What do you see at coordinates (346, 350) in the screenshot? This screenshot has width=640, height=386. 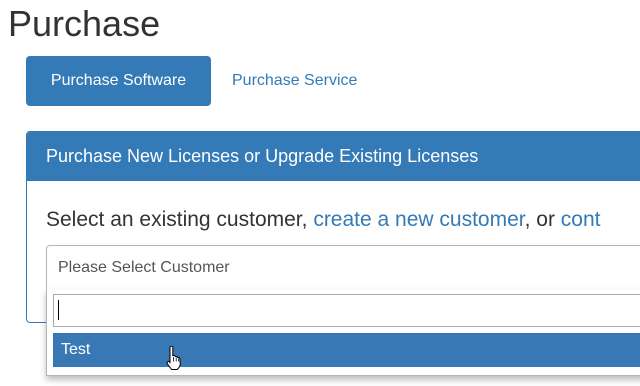 I see `dropdown-option-test: Test` at bounding box center [346, 350].